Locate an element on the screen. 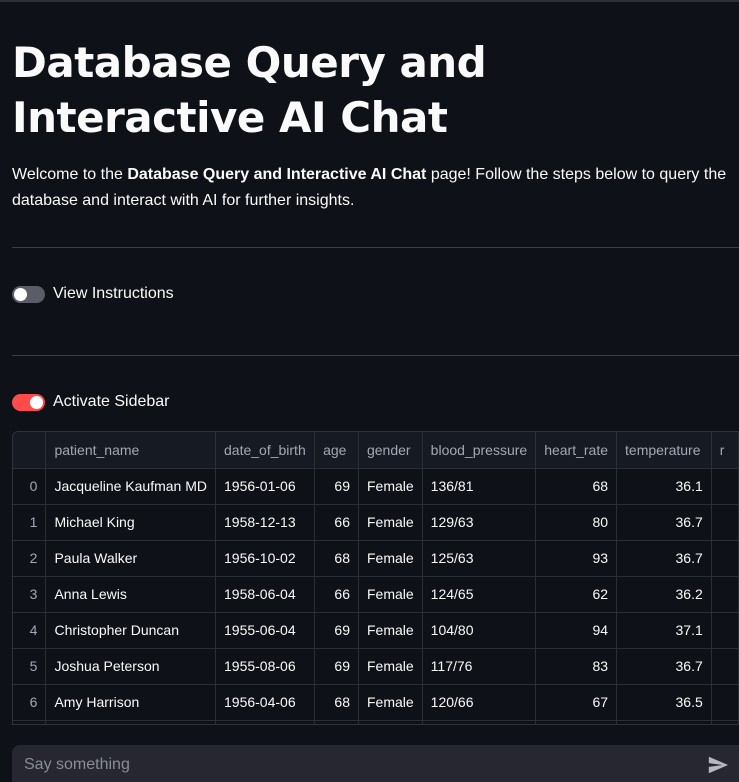 Image resolution: width=739 pixels, height=782 pixels. chat-input-bar is located at coordinates (375, 763).